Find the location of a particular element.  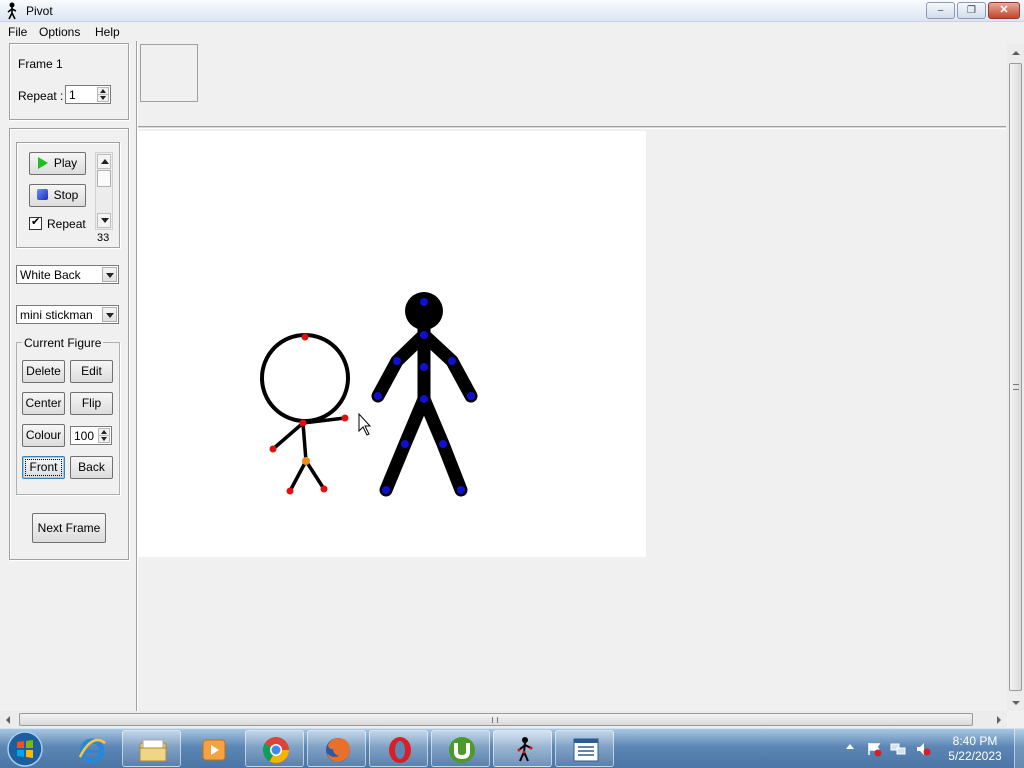

show-hidden-icons-icon is located at coordinates (850, 746).